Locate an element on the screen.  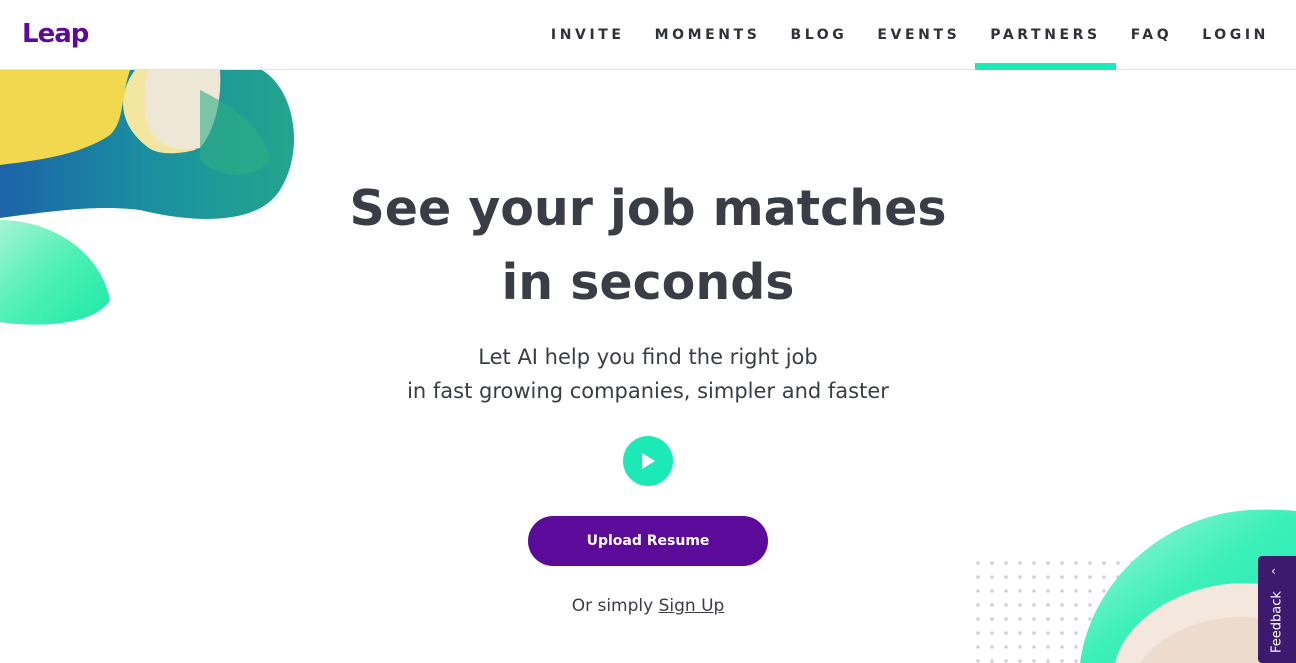
dot-pattern-decoration is located at coordinates (1069, 612).